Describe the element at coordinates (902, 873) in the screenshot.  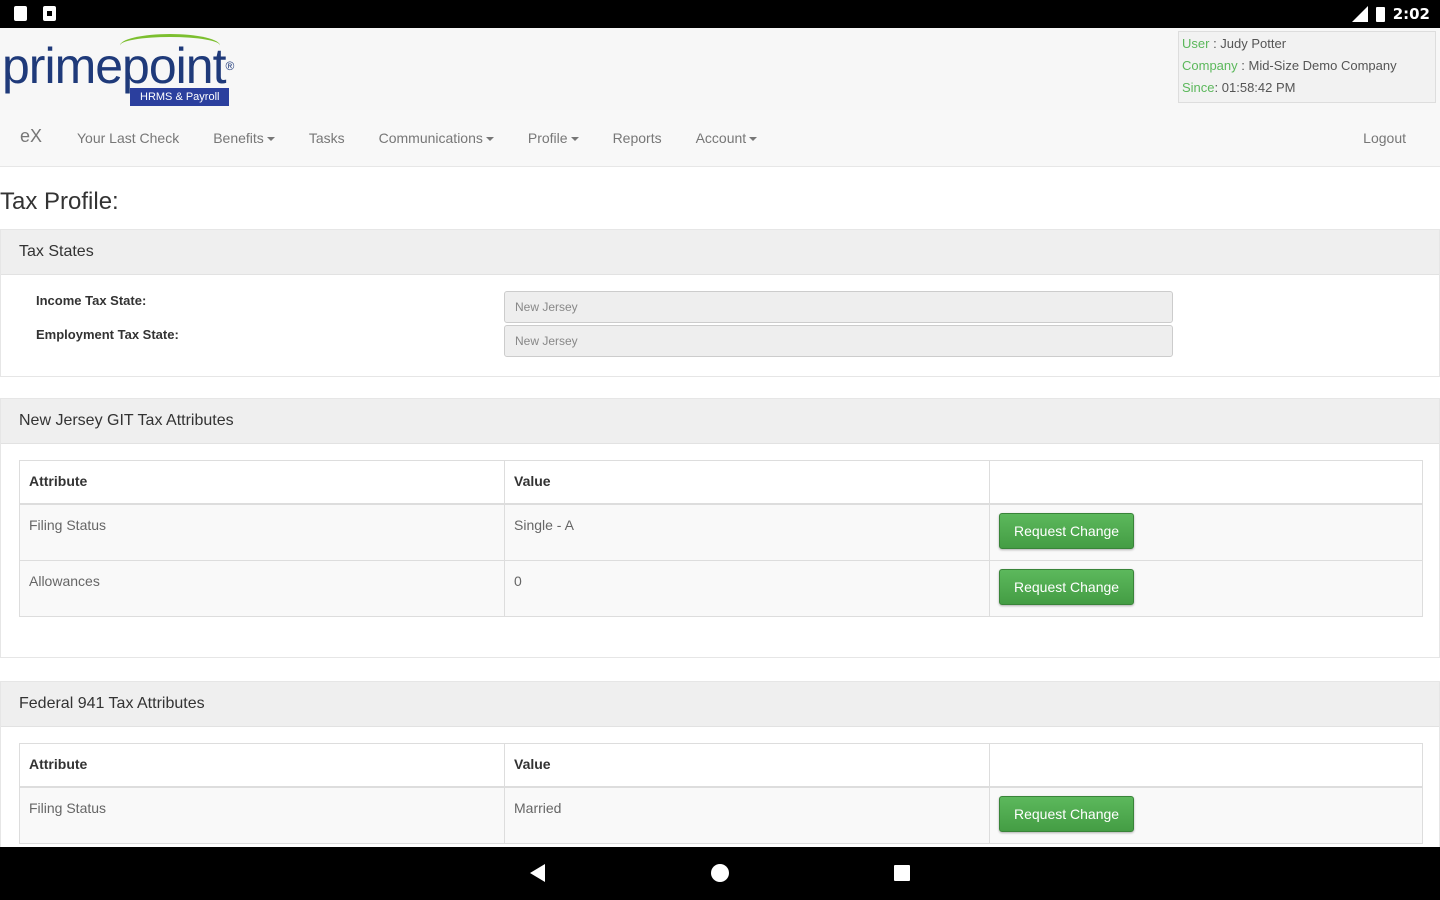
I see `recent-apps-icon` at that location.